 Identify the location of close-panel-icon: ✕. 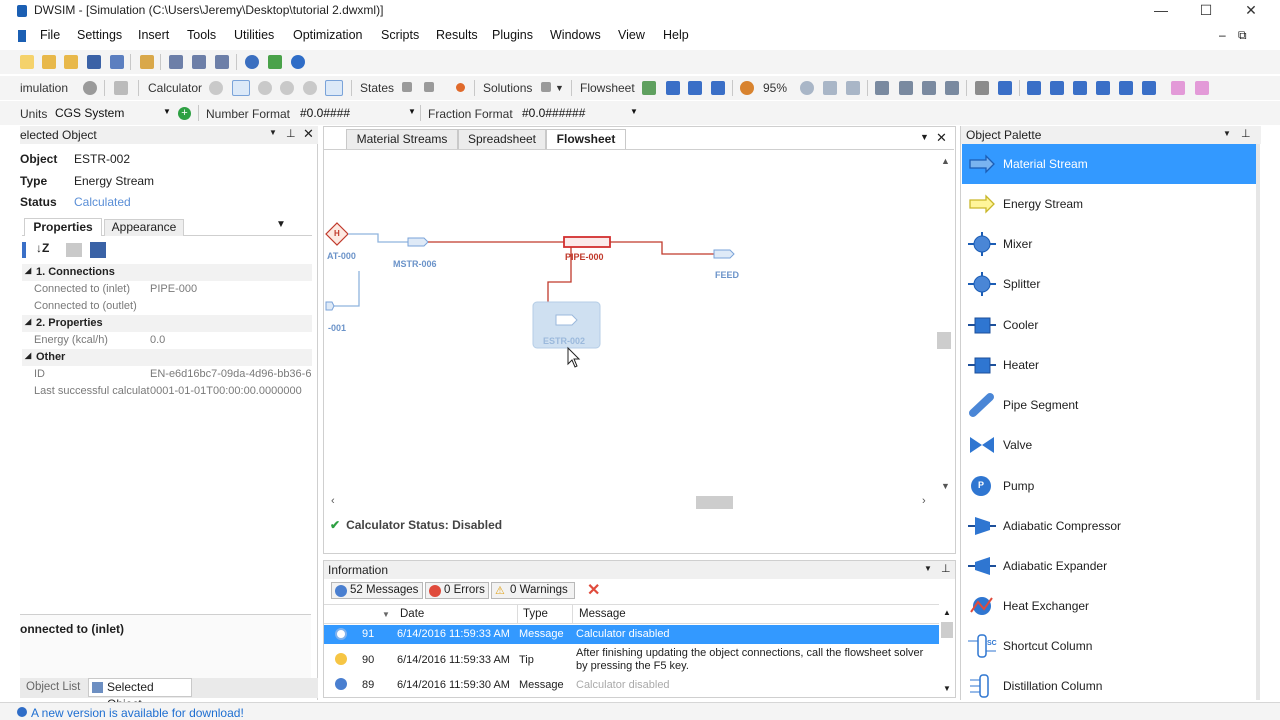
(308, 134).